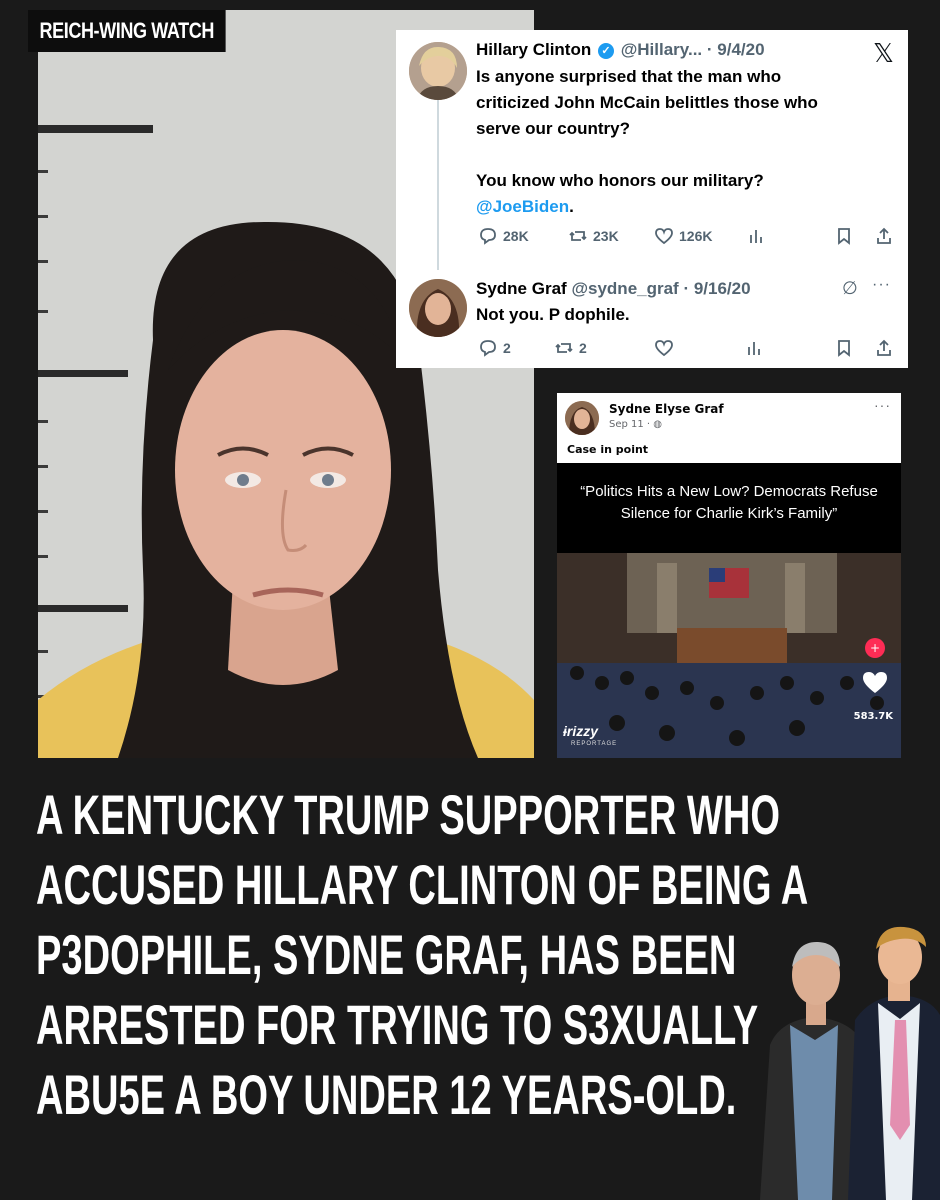  What do you see at coordinates (604, 348) in the screenshot?
I see `repost-button: 2` at bounding box center [604, 348].